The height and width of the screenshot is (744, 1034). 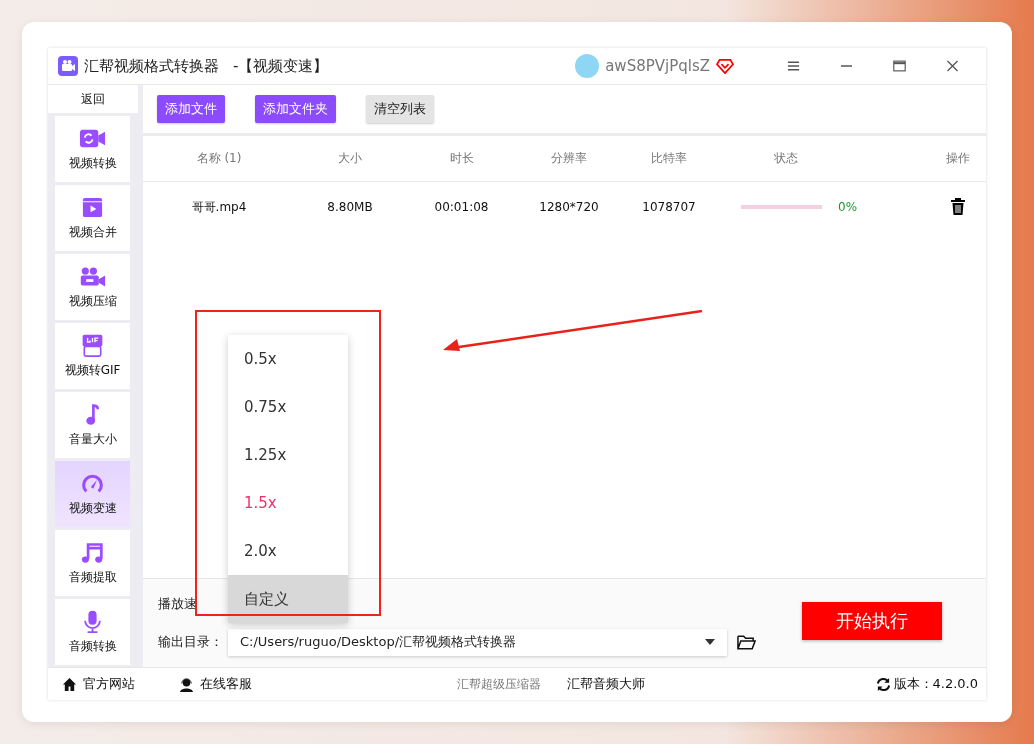 What do you see at coordinates (288, 599) in the screenshot?
I see `dropdown-option: 自定义` at bounding box center [288, 599].